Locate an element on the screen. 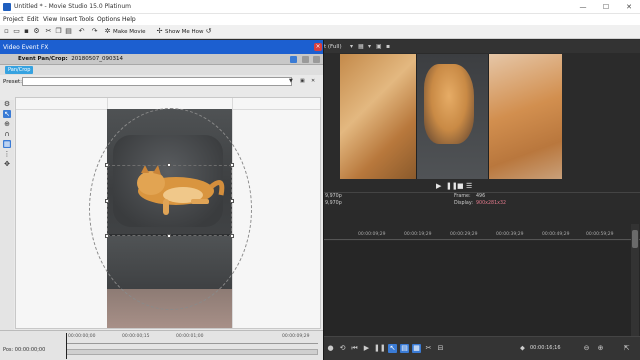  aspect-icon: ▦ is located at coordinates (7, 144).